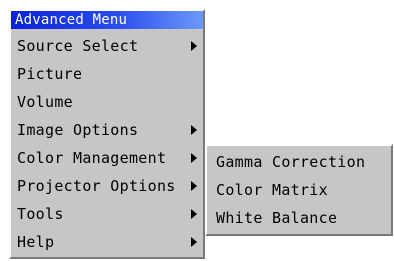 Image resolution: width=394 pixels, height=261 pixels. What do you see at coordinates (107, 102) in the screenshot?
I see `menu-item-volume: Volume` at bounding box center [107, 102].